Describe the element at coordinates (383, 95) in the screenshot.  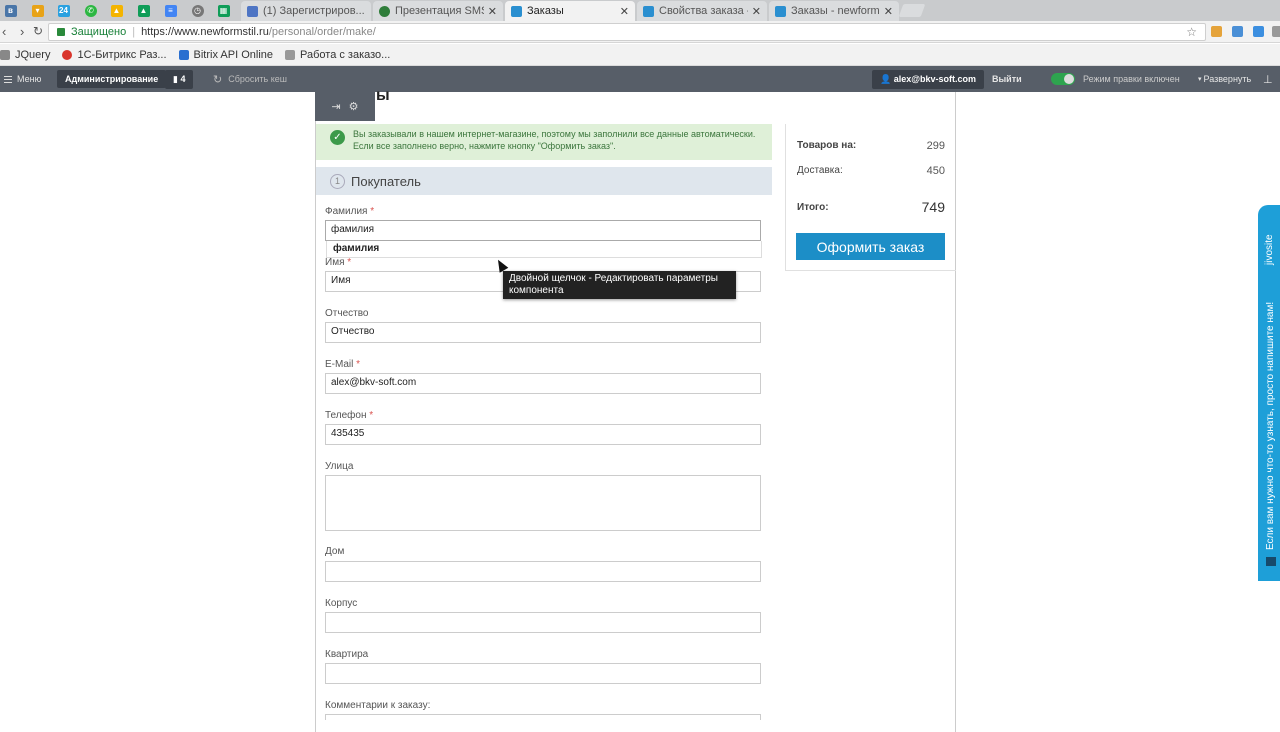
I see `page-title: ы` at that location.